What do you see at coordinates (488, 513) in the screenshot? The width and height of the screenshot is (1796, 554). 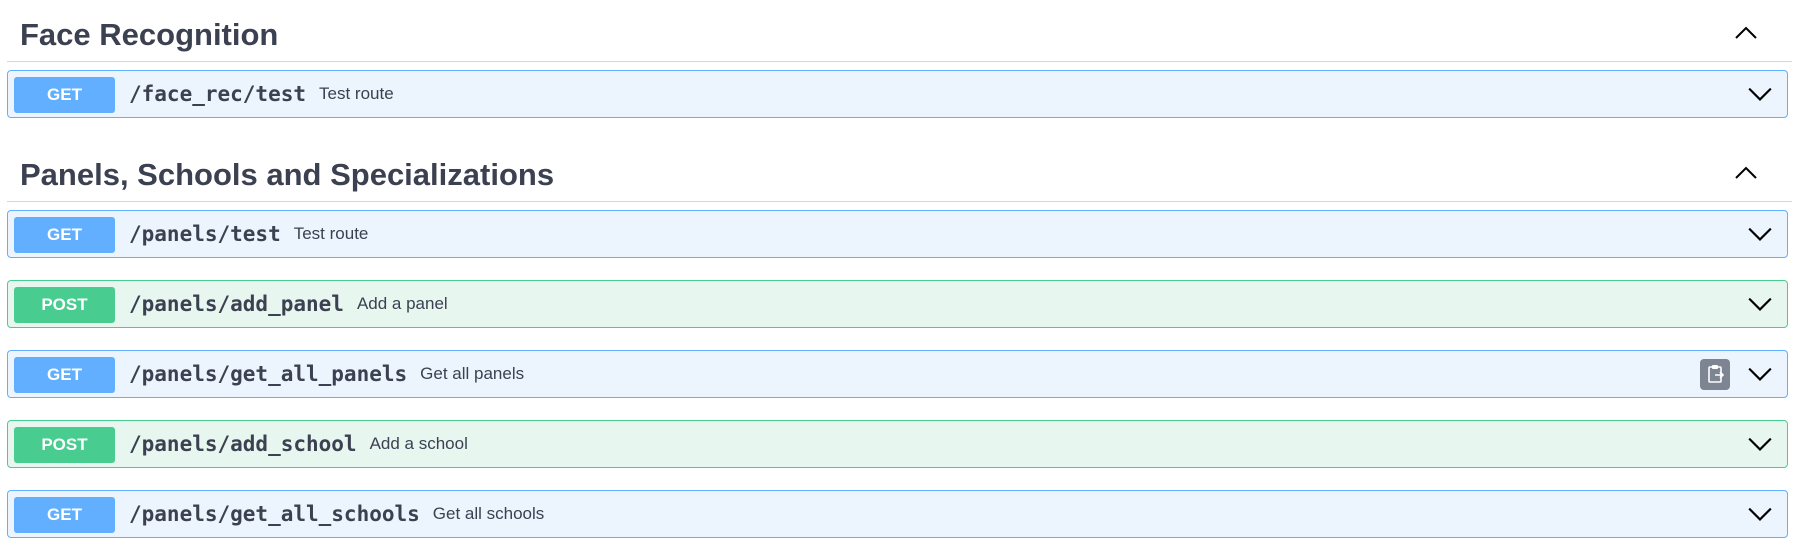 I see `operation-summary: Get all schools` at bounding box center [488, 513].